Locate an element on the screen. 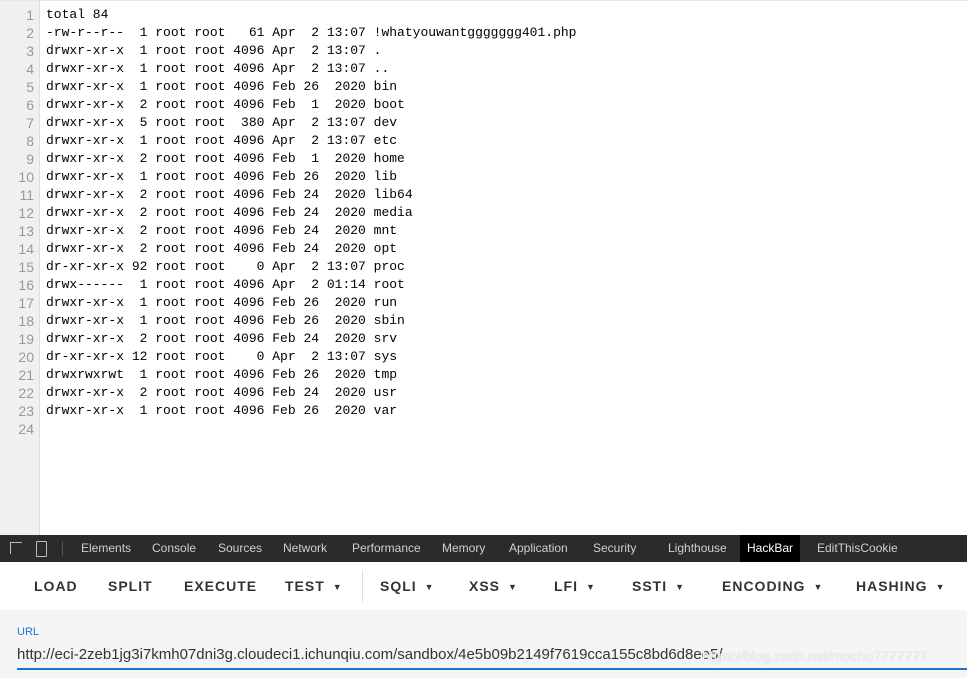 The height and width of the screenshot is (678, 967). line-number: 23 is located at coordinates (26, 411).